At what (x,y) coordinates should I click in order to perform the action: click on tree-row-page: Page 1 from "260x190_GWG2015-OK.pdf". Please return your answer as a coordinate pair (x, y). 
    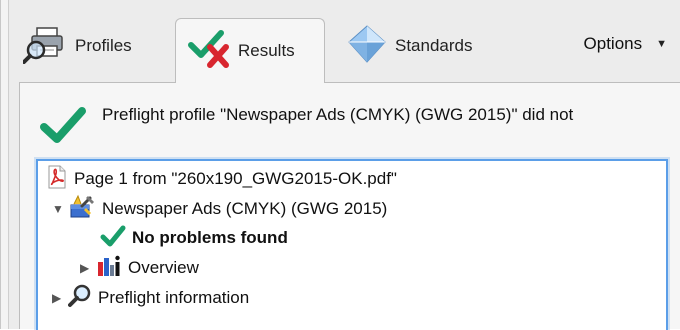
    Looking at the image, I should click on (221, 179).